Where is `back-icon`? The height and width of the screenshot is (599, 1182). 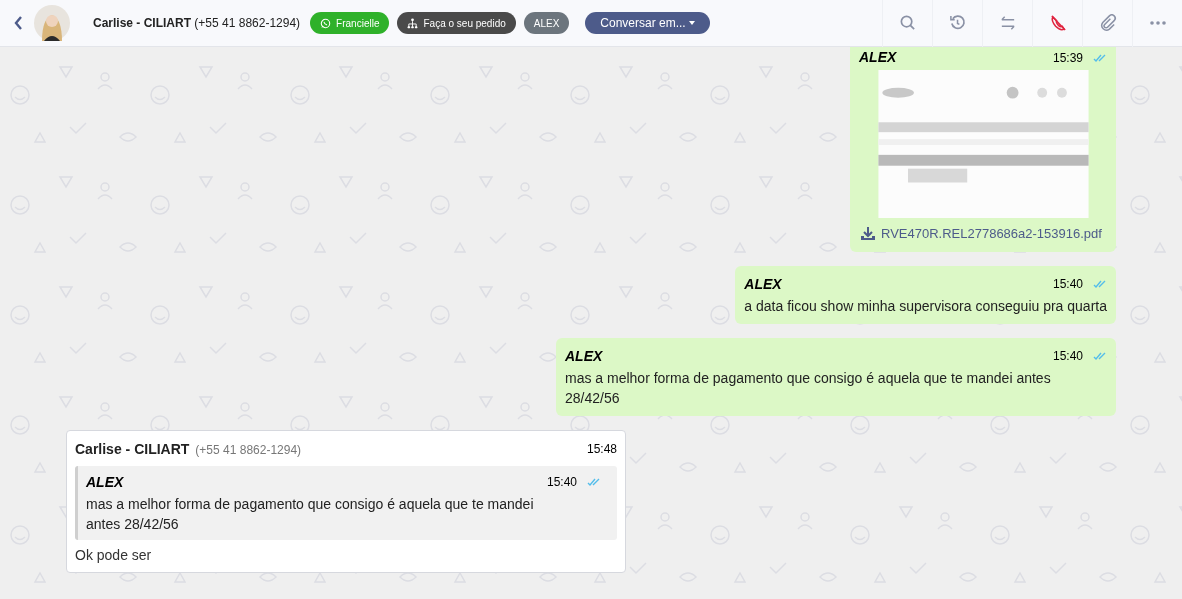
back-icon is located at coordinates (18, 23).